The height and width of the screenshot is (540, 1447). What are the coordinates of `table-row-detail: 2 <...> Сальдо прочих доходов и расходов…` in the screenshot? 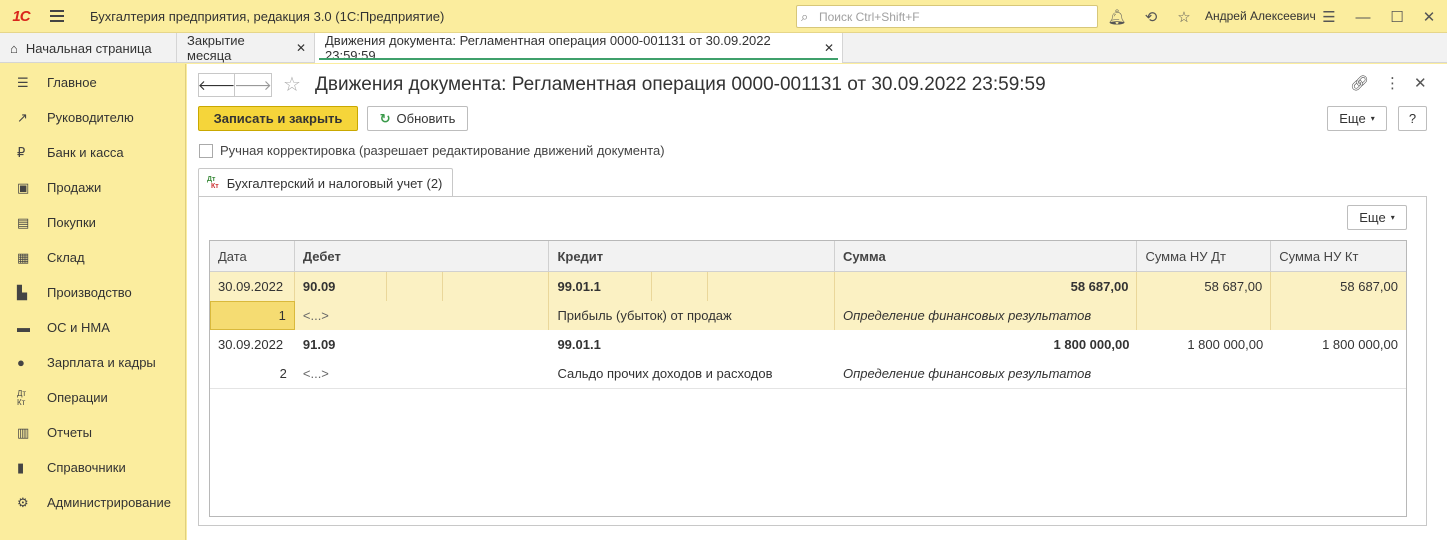 It's located at (808, 373).